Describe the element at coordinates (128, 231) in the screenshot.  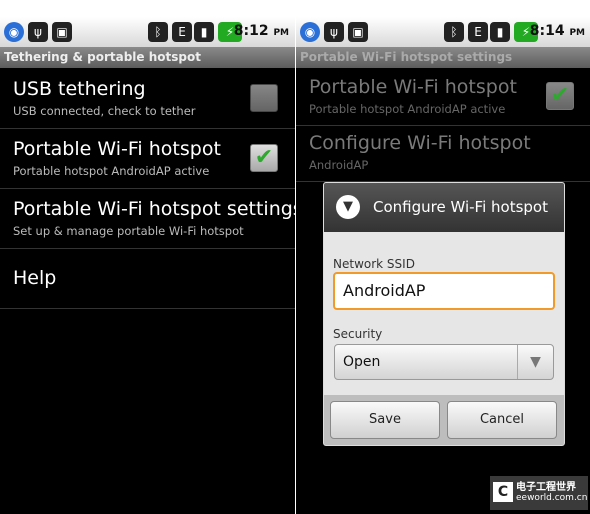
I see `item-subtitle: Set up & manage portable Wi-Fi hotspot` at that location.